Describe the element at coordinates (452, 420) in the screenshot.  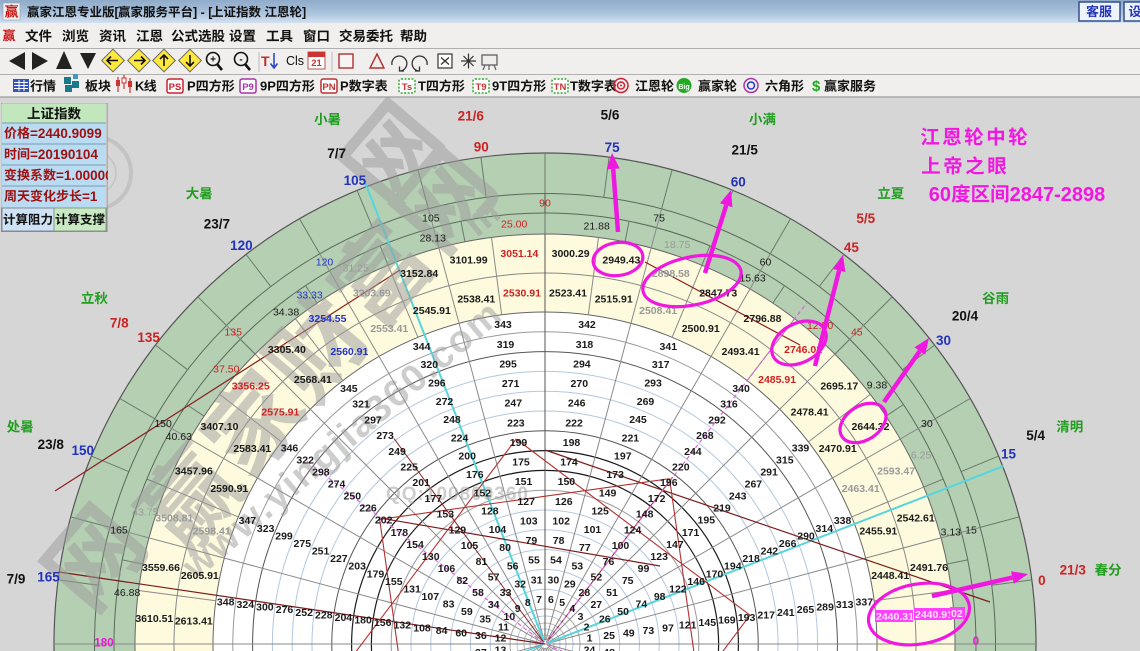
I see `svg-text: 248` at that location.